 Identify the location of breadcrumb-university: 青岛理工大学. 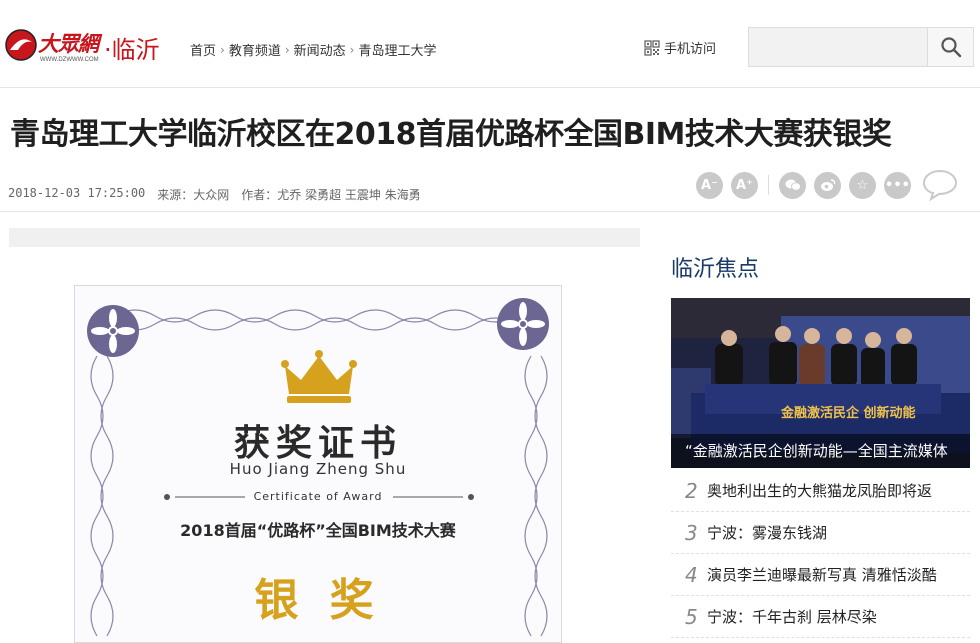
(397, 49).